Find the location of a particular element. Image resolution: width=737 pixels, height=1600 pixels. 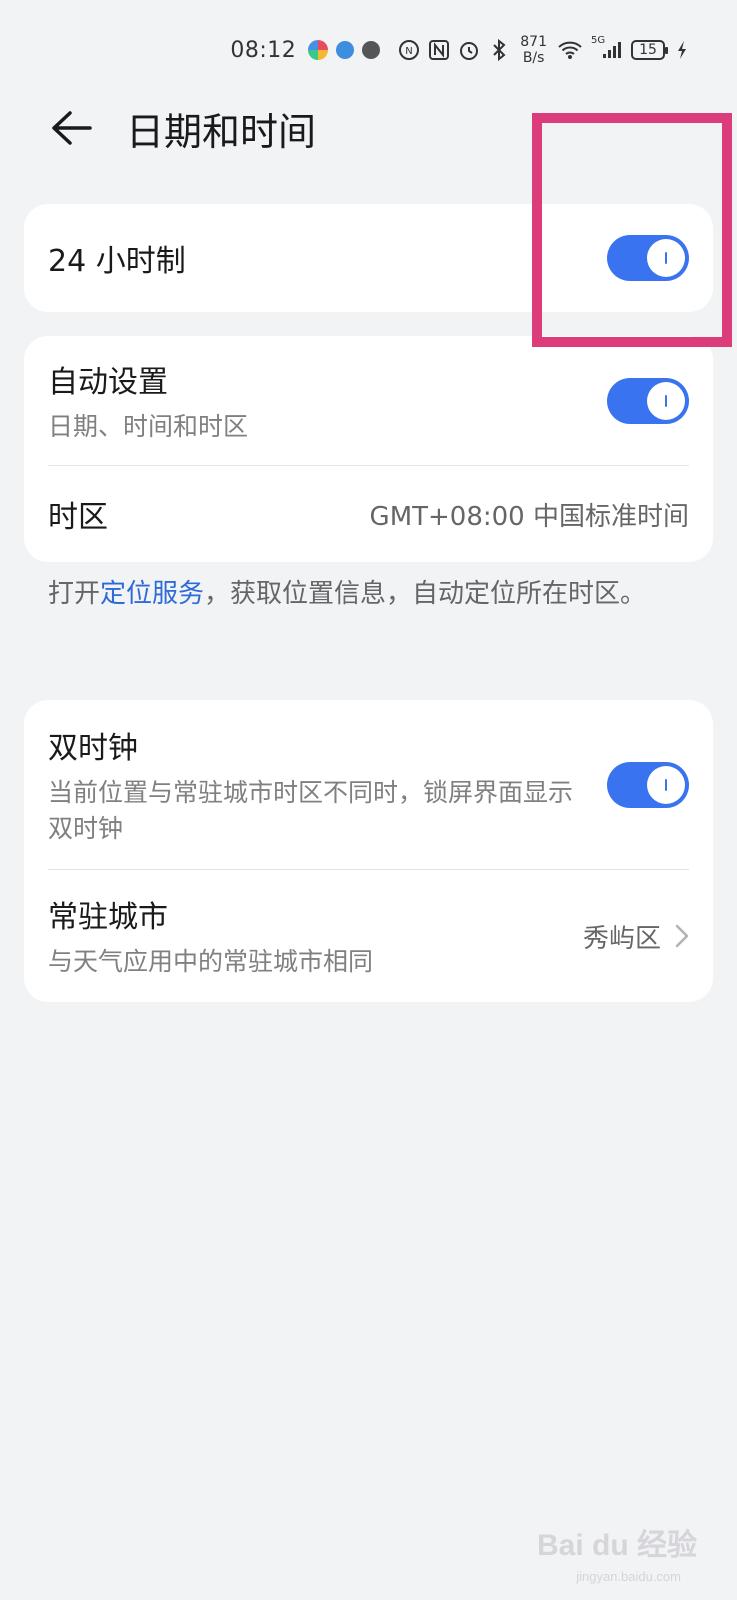

page-title: 日期和时间 is located at coordinates (221, 131).